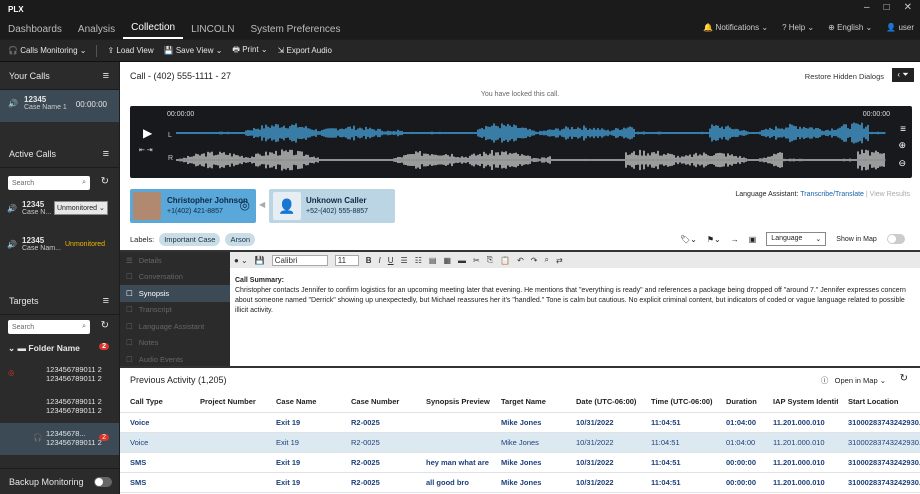 Image resolution: width=920 pixels, height=494 pixels. I want to click on active-call-item: 🔊 12345 Case N... Unmonitored ⌄, so click(59, 212).